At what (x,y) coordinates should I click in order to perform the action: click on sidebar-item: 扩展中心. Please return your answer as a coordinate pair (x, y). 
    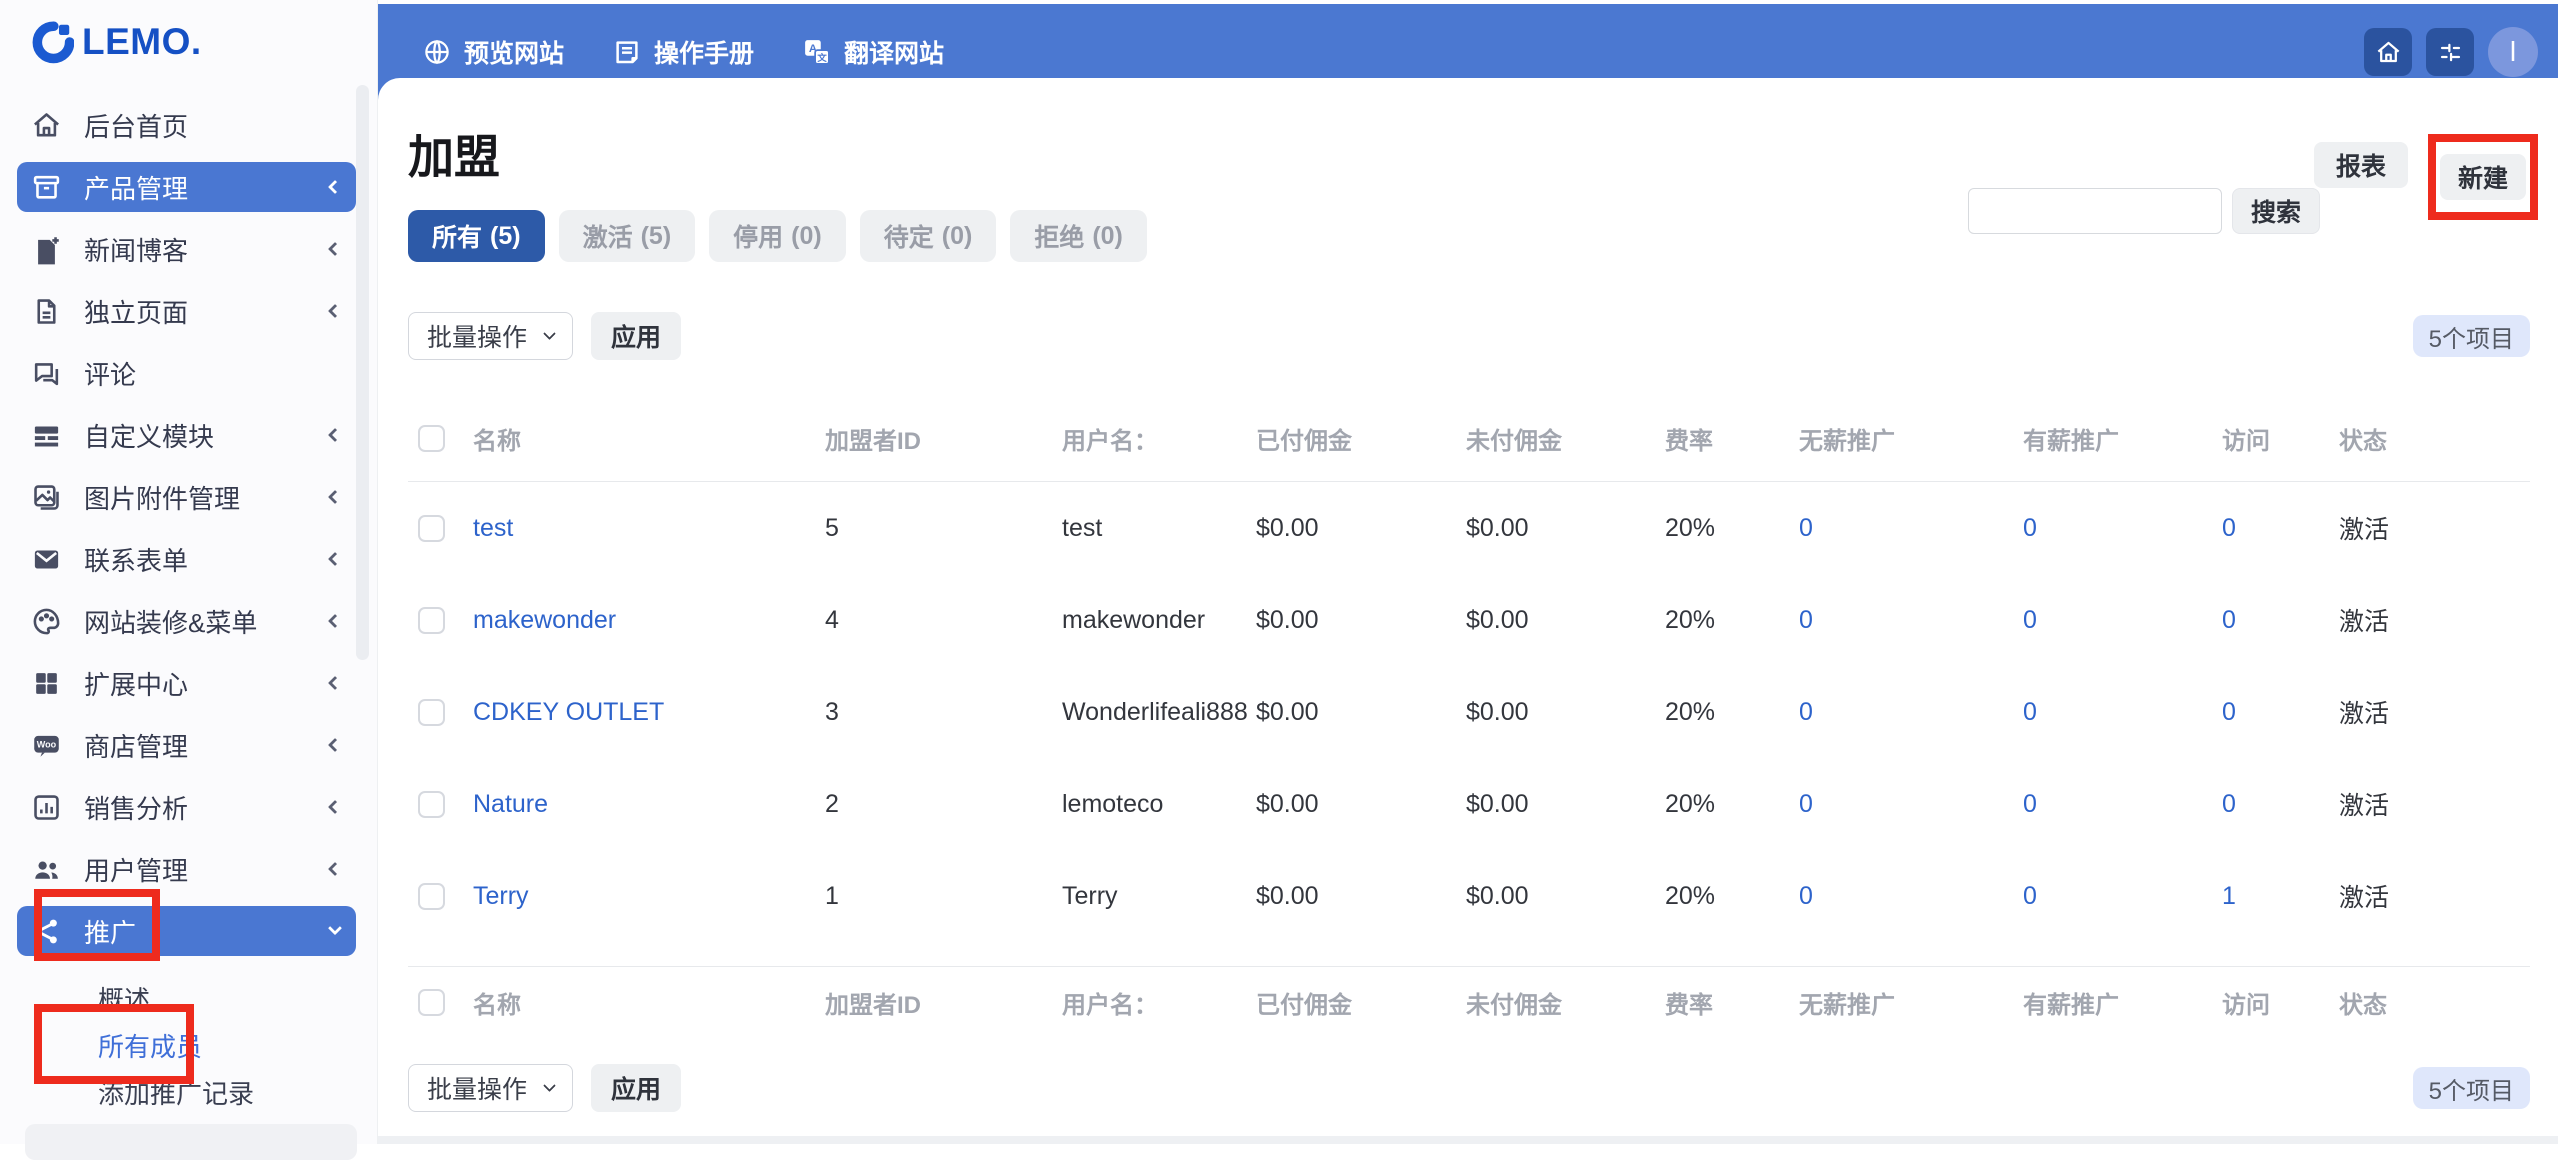
    Looking at the image, I should click on (186, 683).